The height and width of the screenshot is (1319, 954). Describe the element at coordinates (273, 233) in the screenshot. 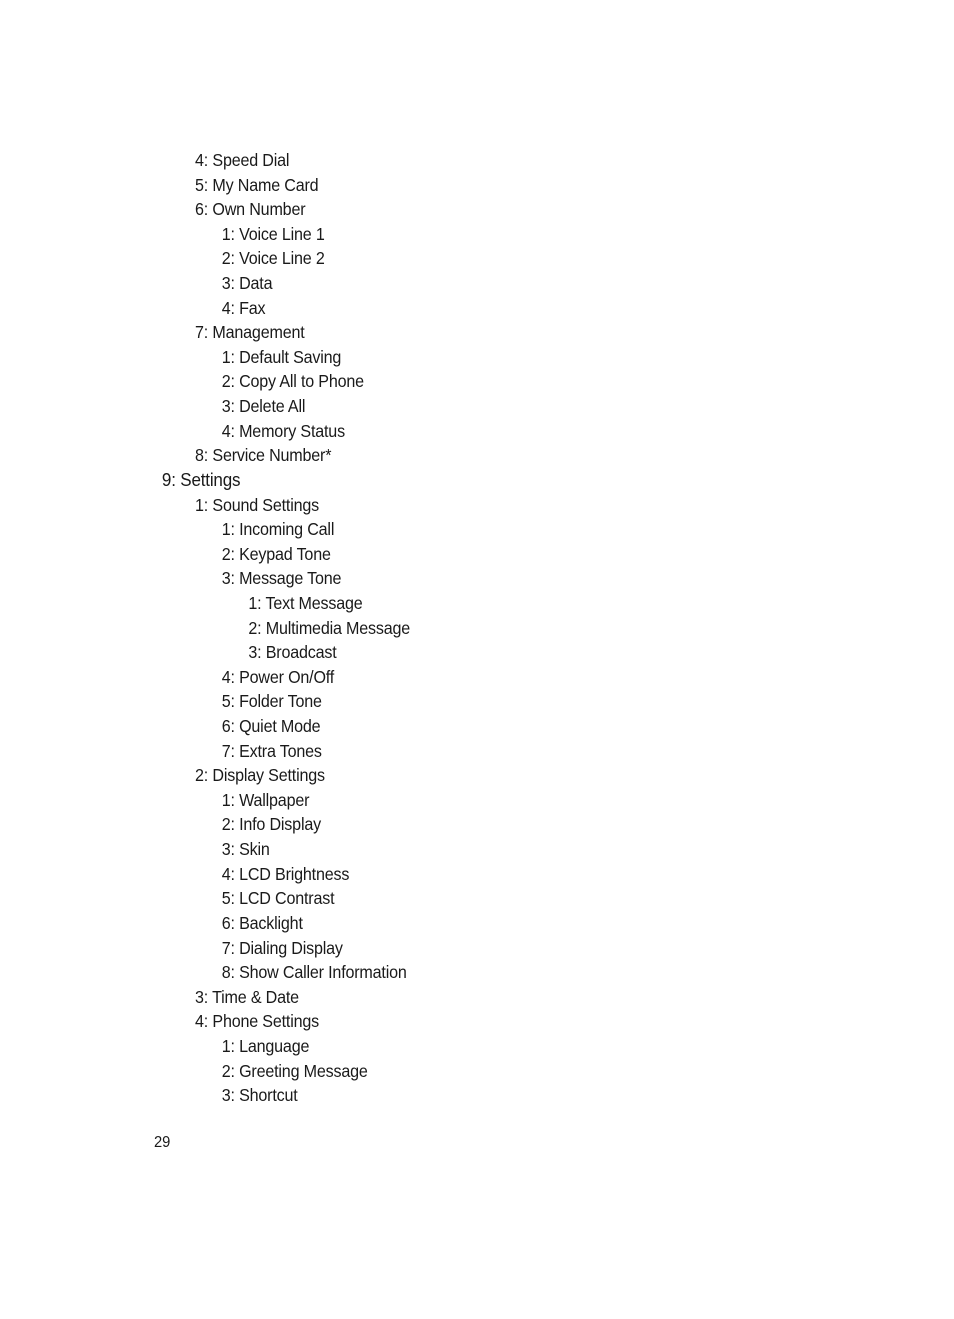

I see `menu-tree-item-level-2: 1: Voice Line 1` at that location.